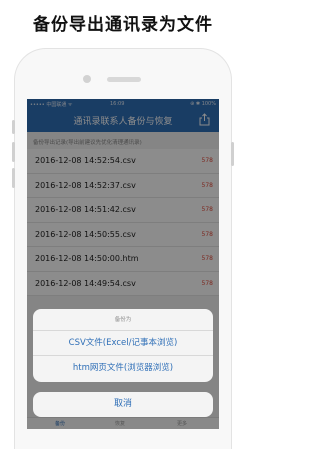 The width and height of the screenshot is (320, 449). I want to click on export-htm-option: htm网页文件(浏览器浏览), so click(123, 368).